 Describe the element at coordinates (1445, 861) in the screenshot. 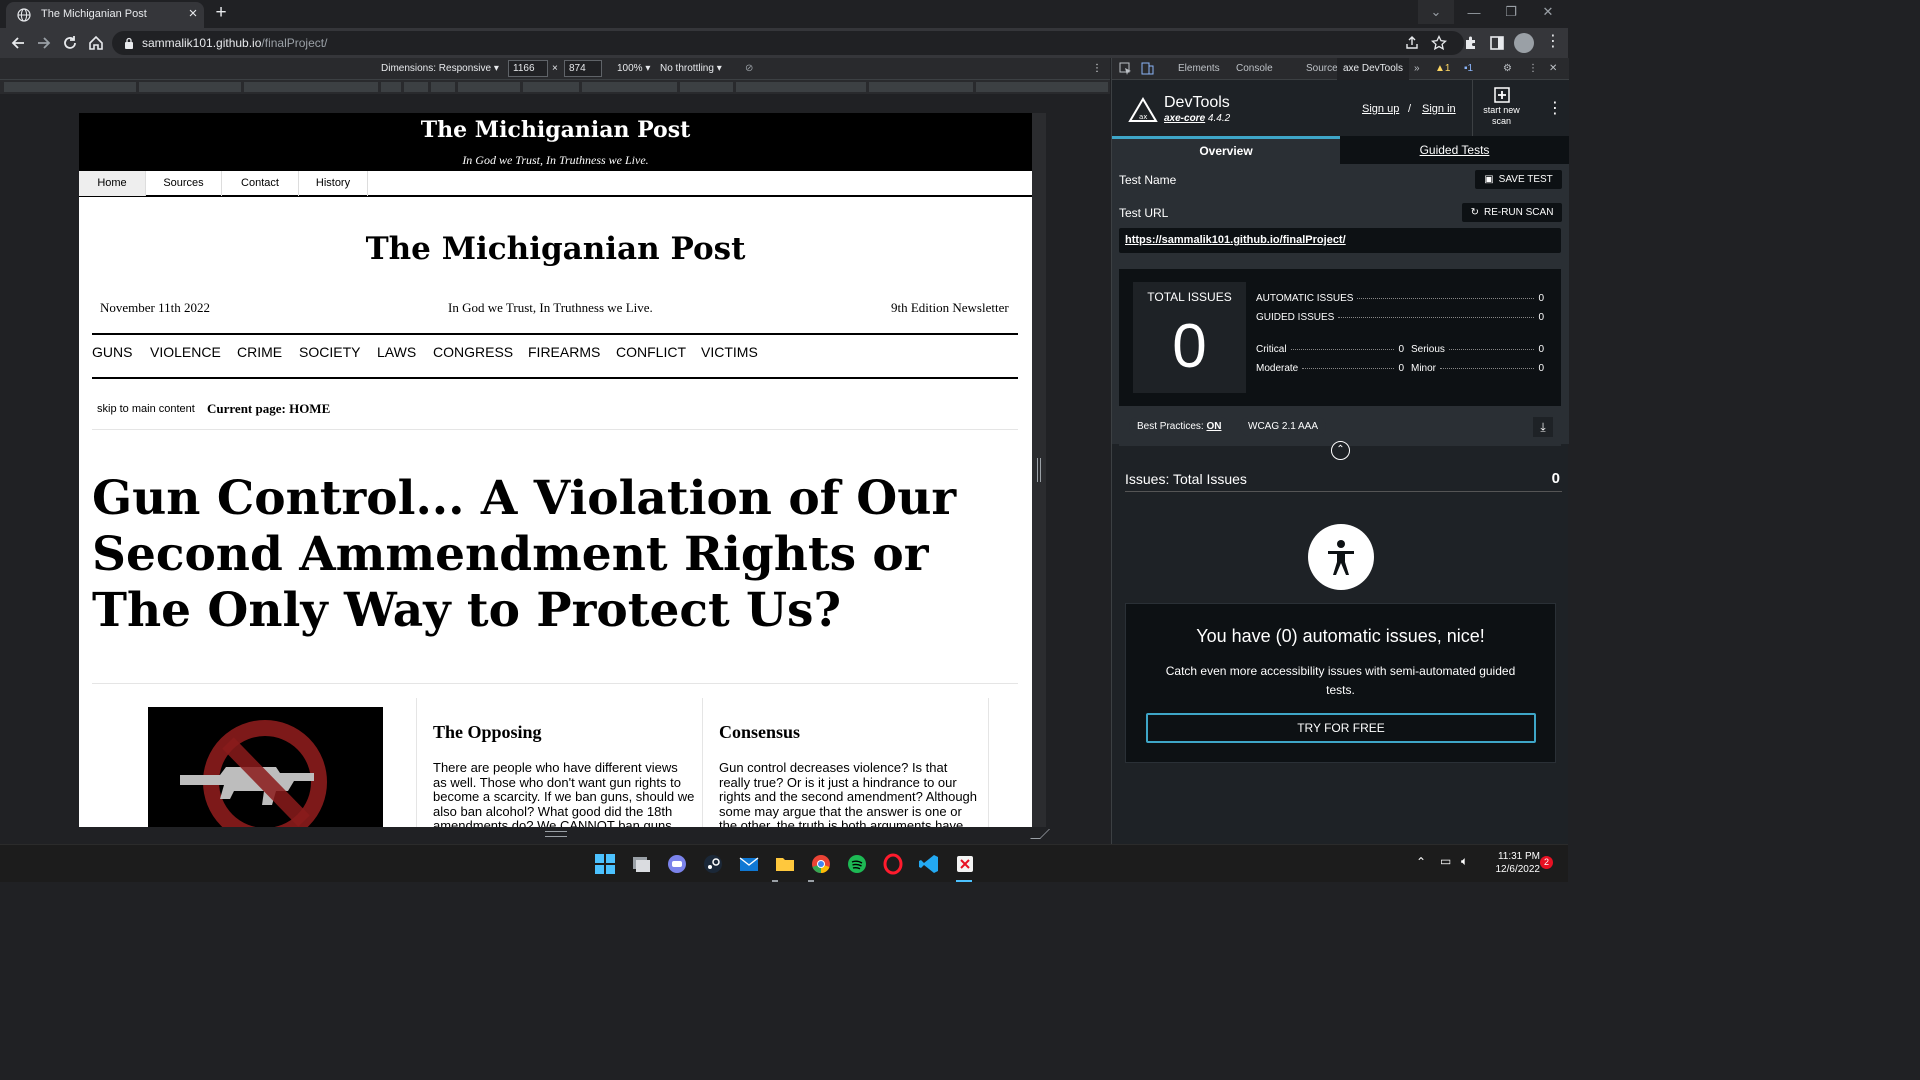

I see `network-icon: ▭` at that location.